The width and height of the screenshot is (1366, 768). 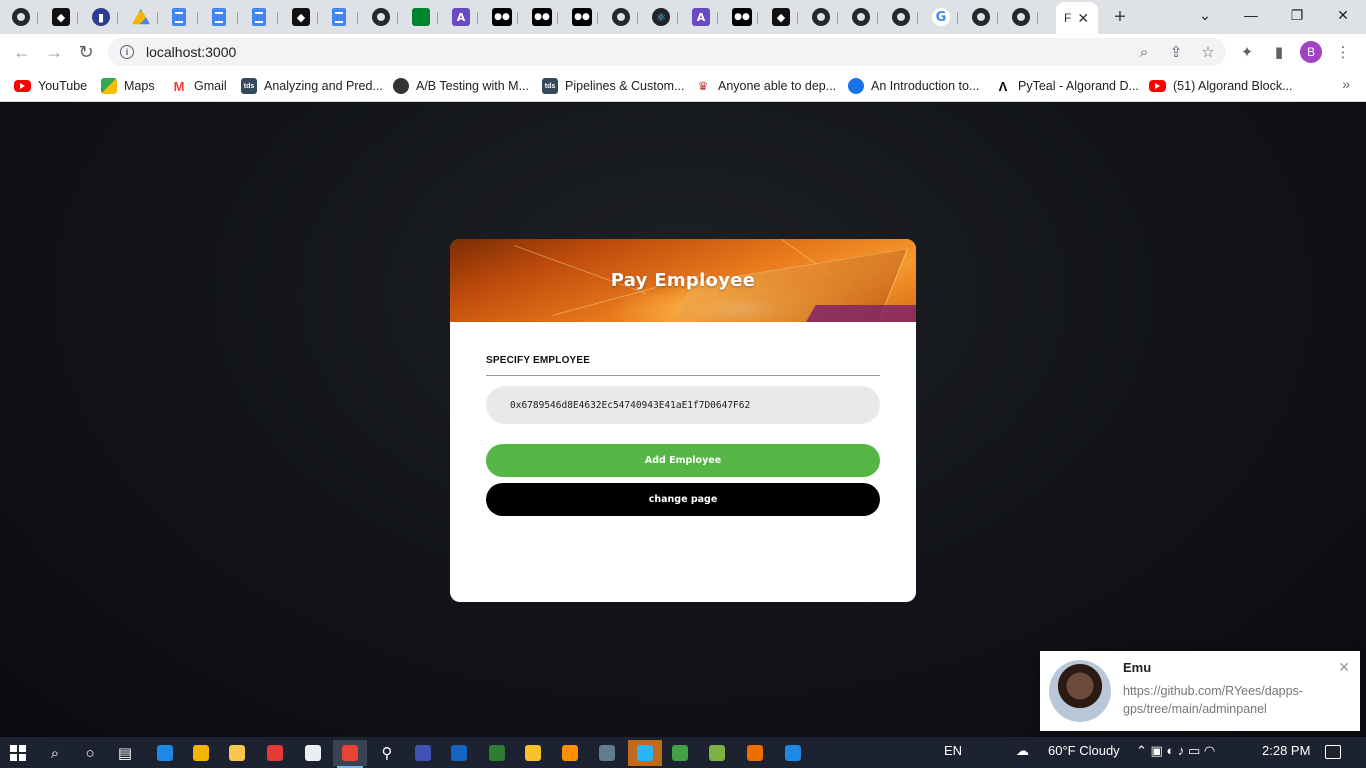 What do you see at coordinates (461, 17) in the screenshot?
I see `app-icon: A` at bounding box center [461, 17].